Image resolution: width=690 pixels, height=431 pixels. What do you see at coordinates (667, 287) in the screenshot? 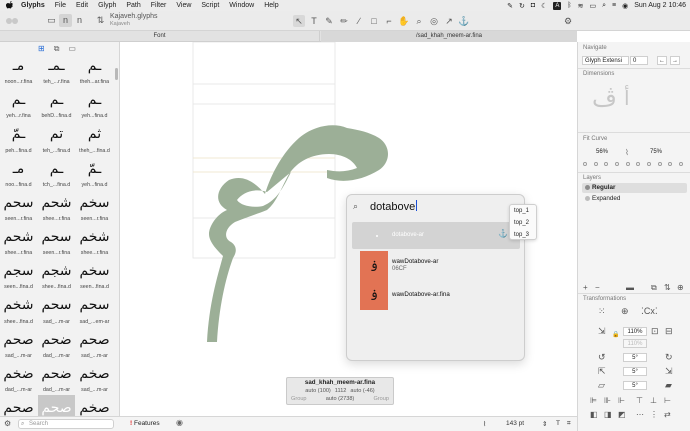
I see `layer-order-icon: ⇅` at bounding box center [667, 287].